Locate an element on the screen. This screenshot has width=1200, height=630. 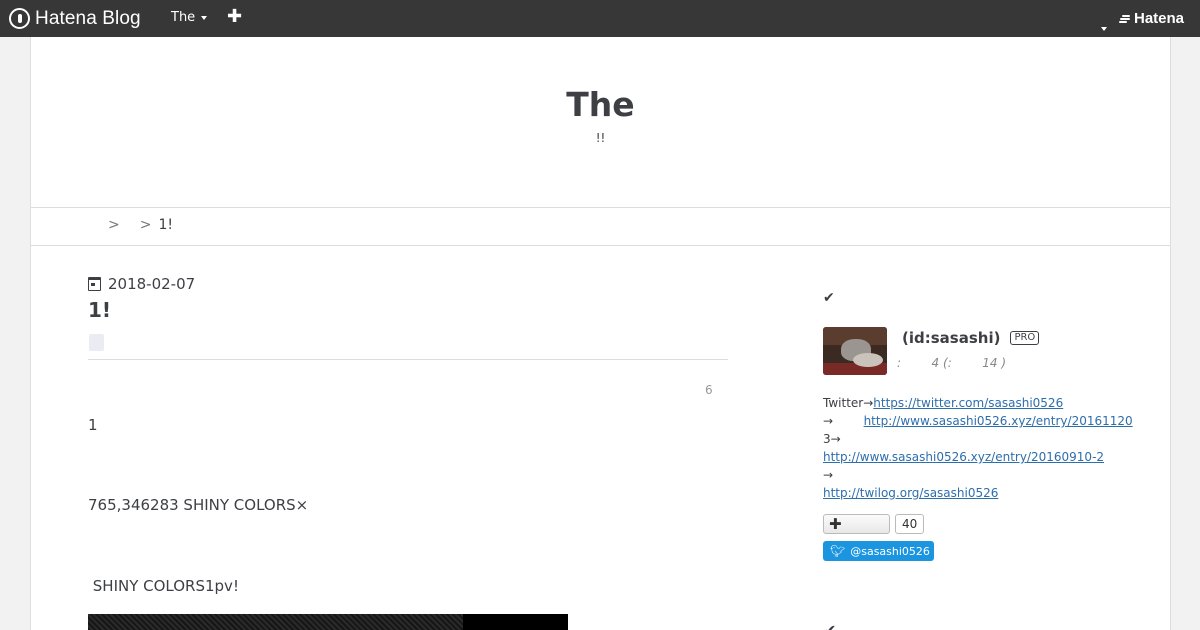
sidebar-module-heading: ✔ is located at coordinates (829, 625).